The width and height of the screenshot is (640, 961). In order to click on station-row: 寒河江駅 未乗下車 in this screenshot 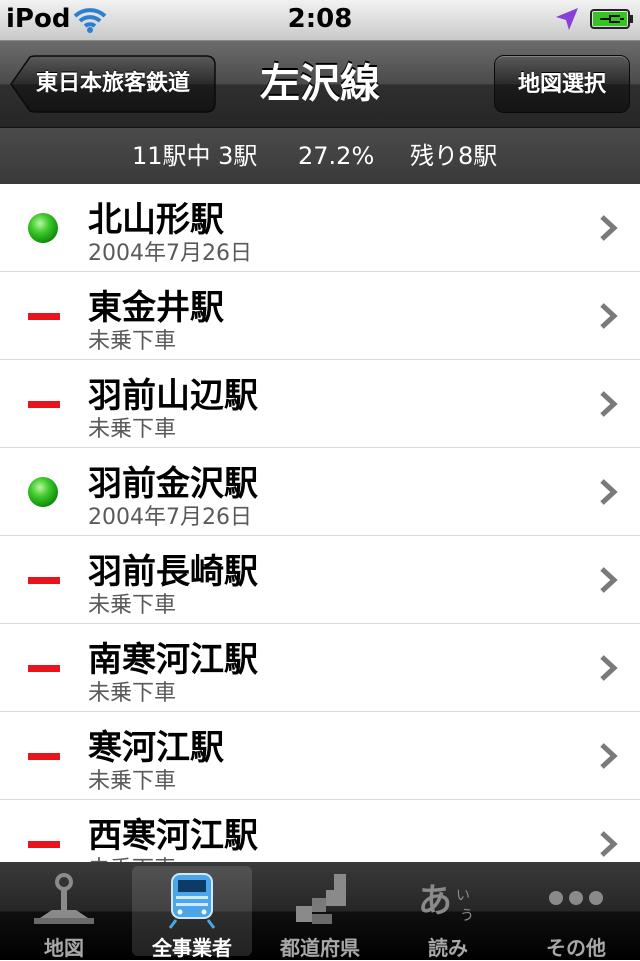, I will do `click(320, 756)`.